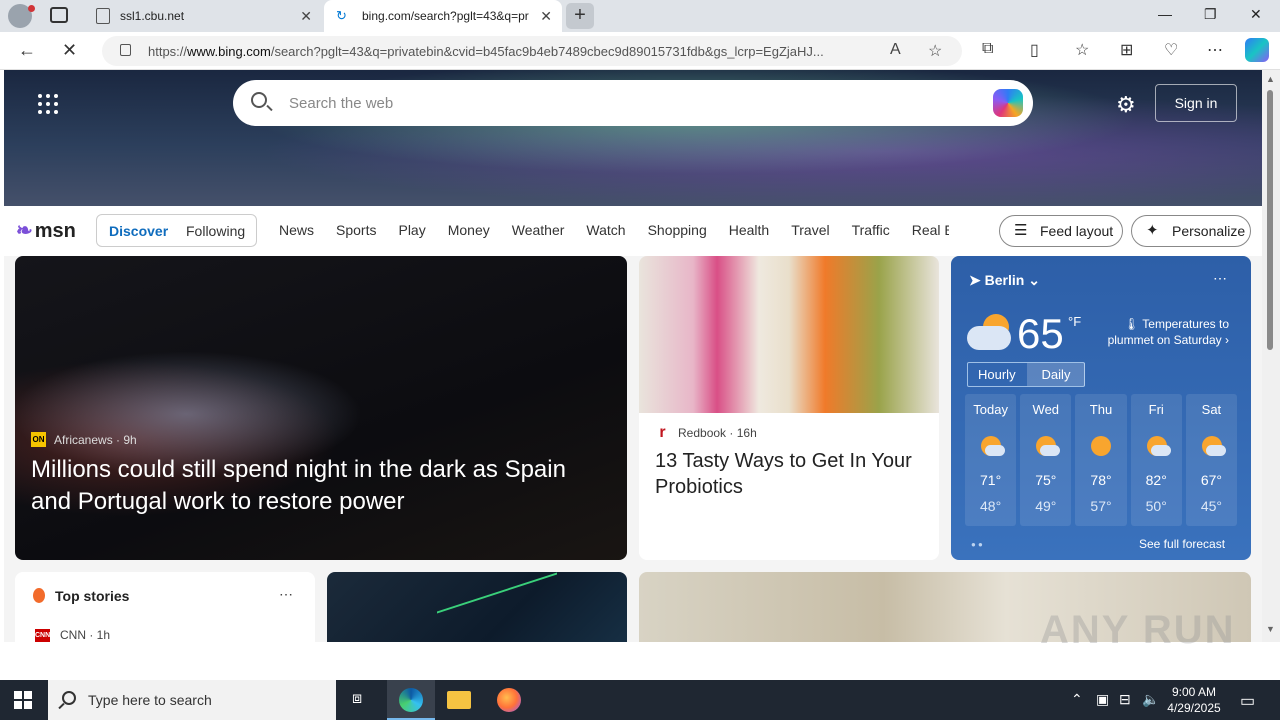 The height and width of the screenshot is (720, 1280). What do you see at coordinates (59, 15) in the screenshot?
I see `tab-actions-icon` at bounding box center [59, 15].